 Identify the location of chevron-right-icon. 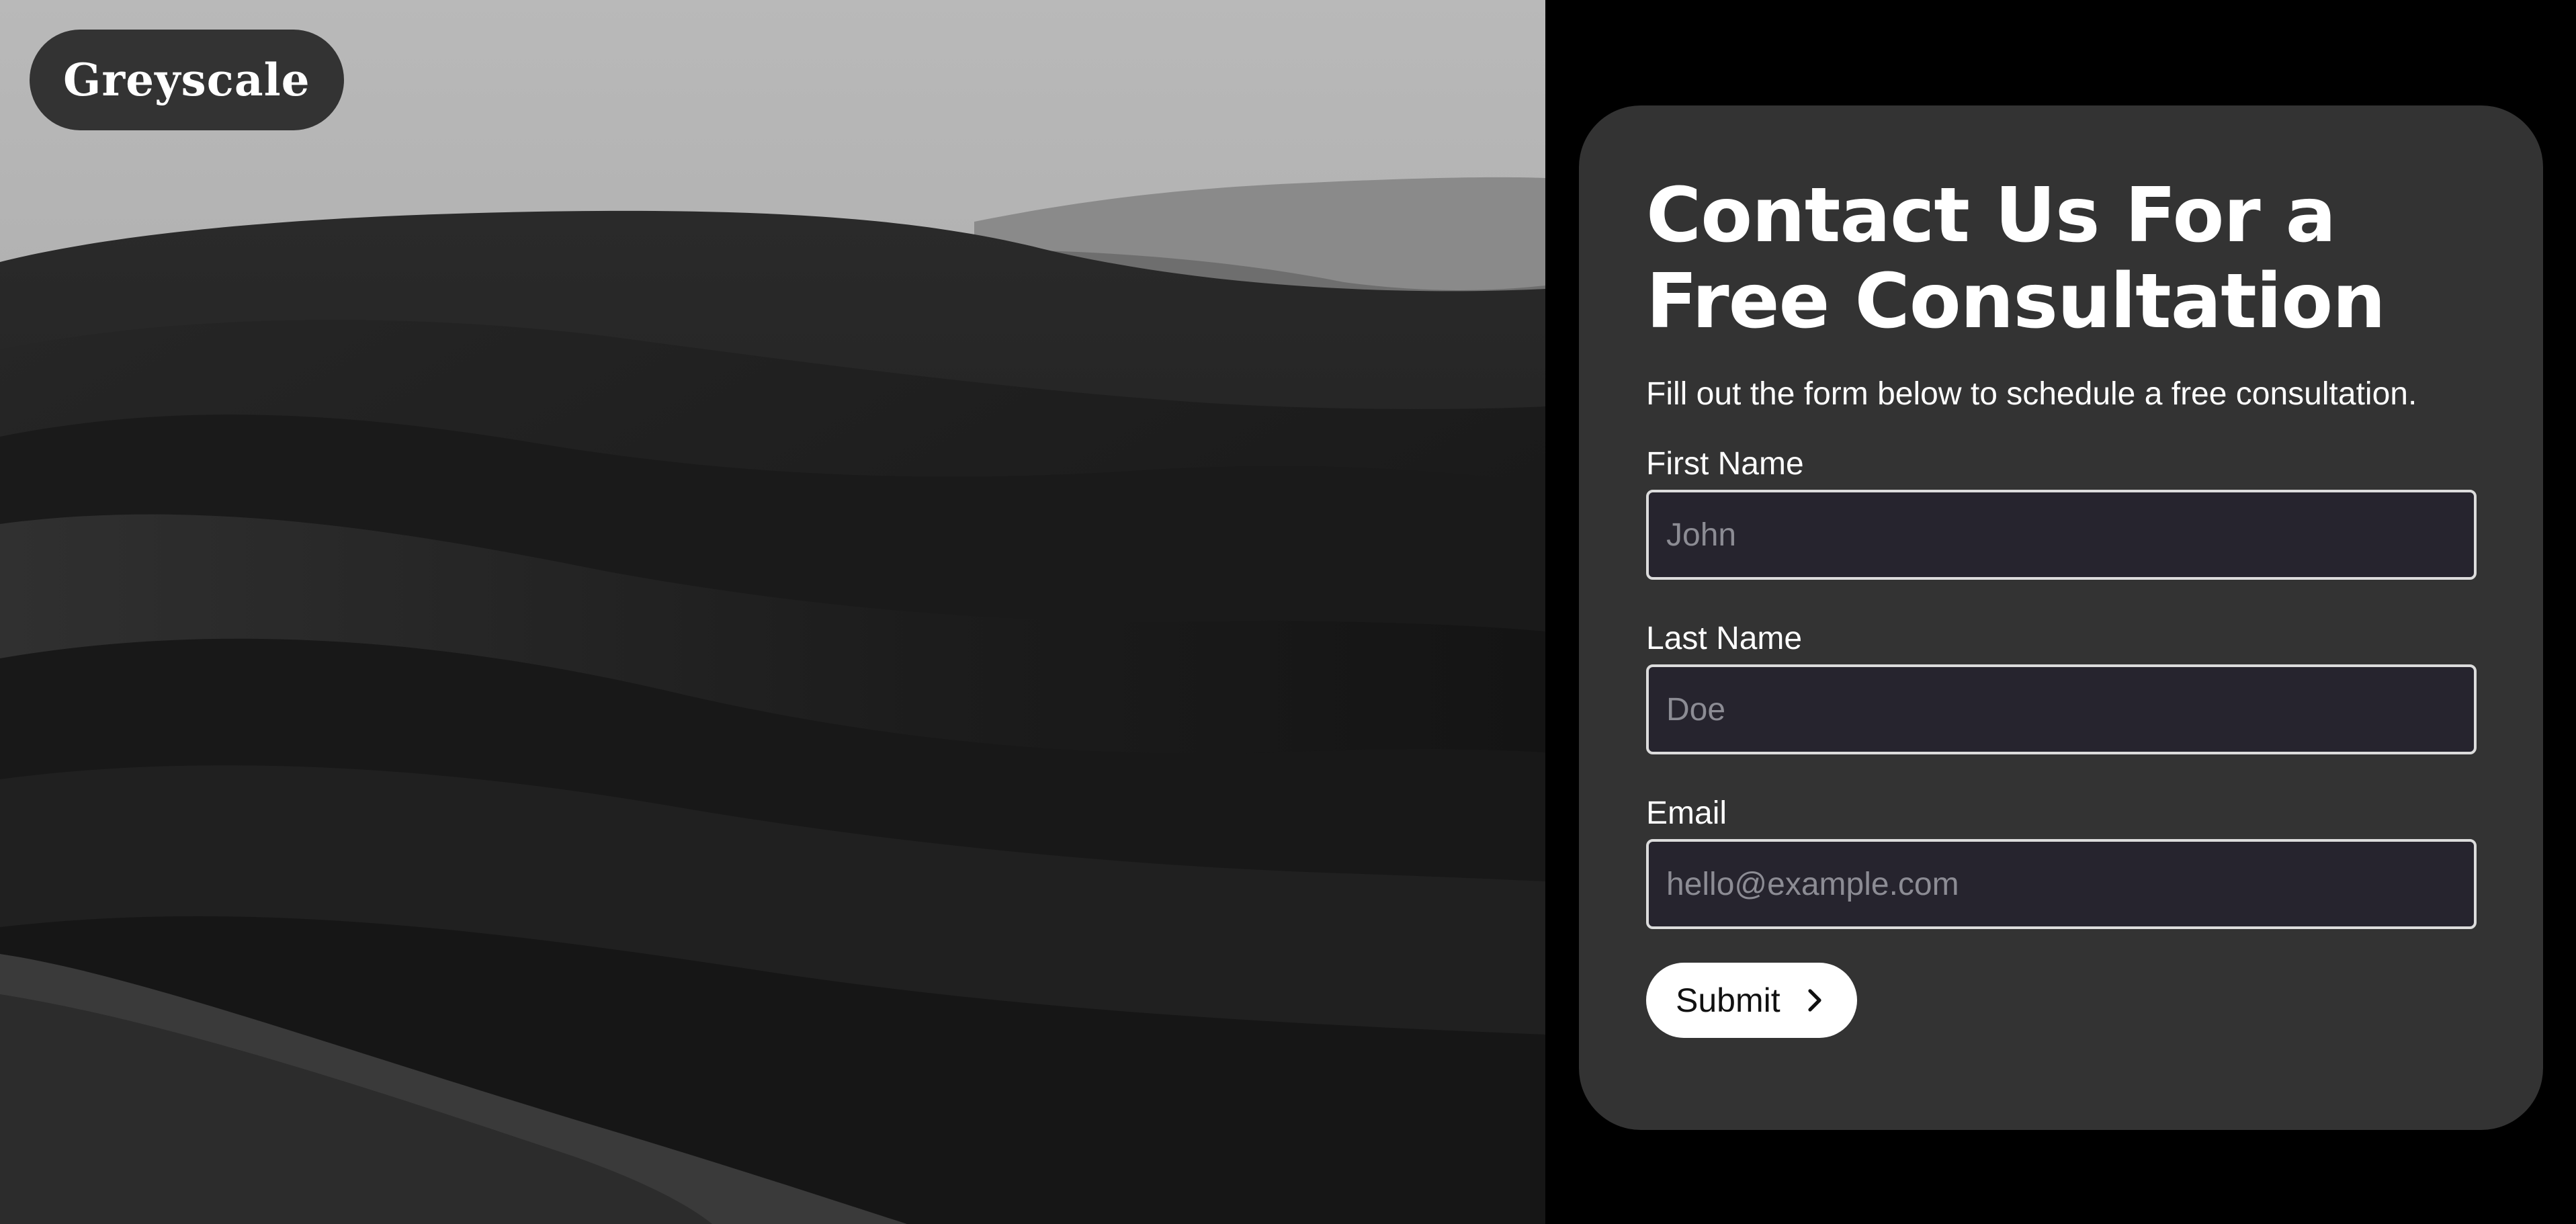
(1814, 1000).